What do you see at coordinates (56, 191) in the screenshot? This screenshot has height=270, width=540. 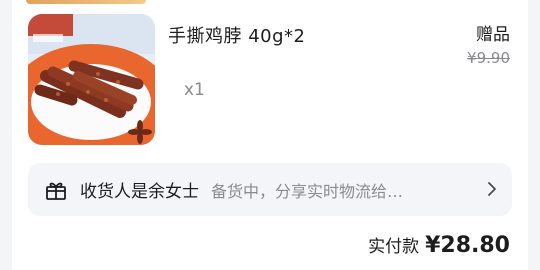 I see `gift-box-icon` at bounding box center [56, 191].